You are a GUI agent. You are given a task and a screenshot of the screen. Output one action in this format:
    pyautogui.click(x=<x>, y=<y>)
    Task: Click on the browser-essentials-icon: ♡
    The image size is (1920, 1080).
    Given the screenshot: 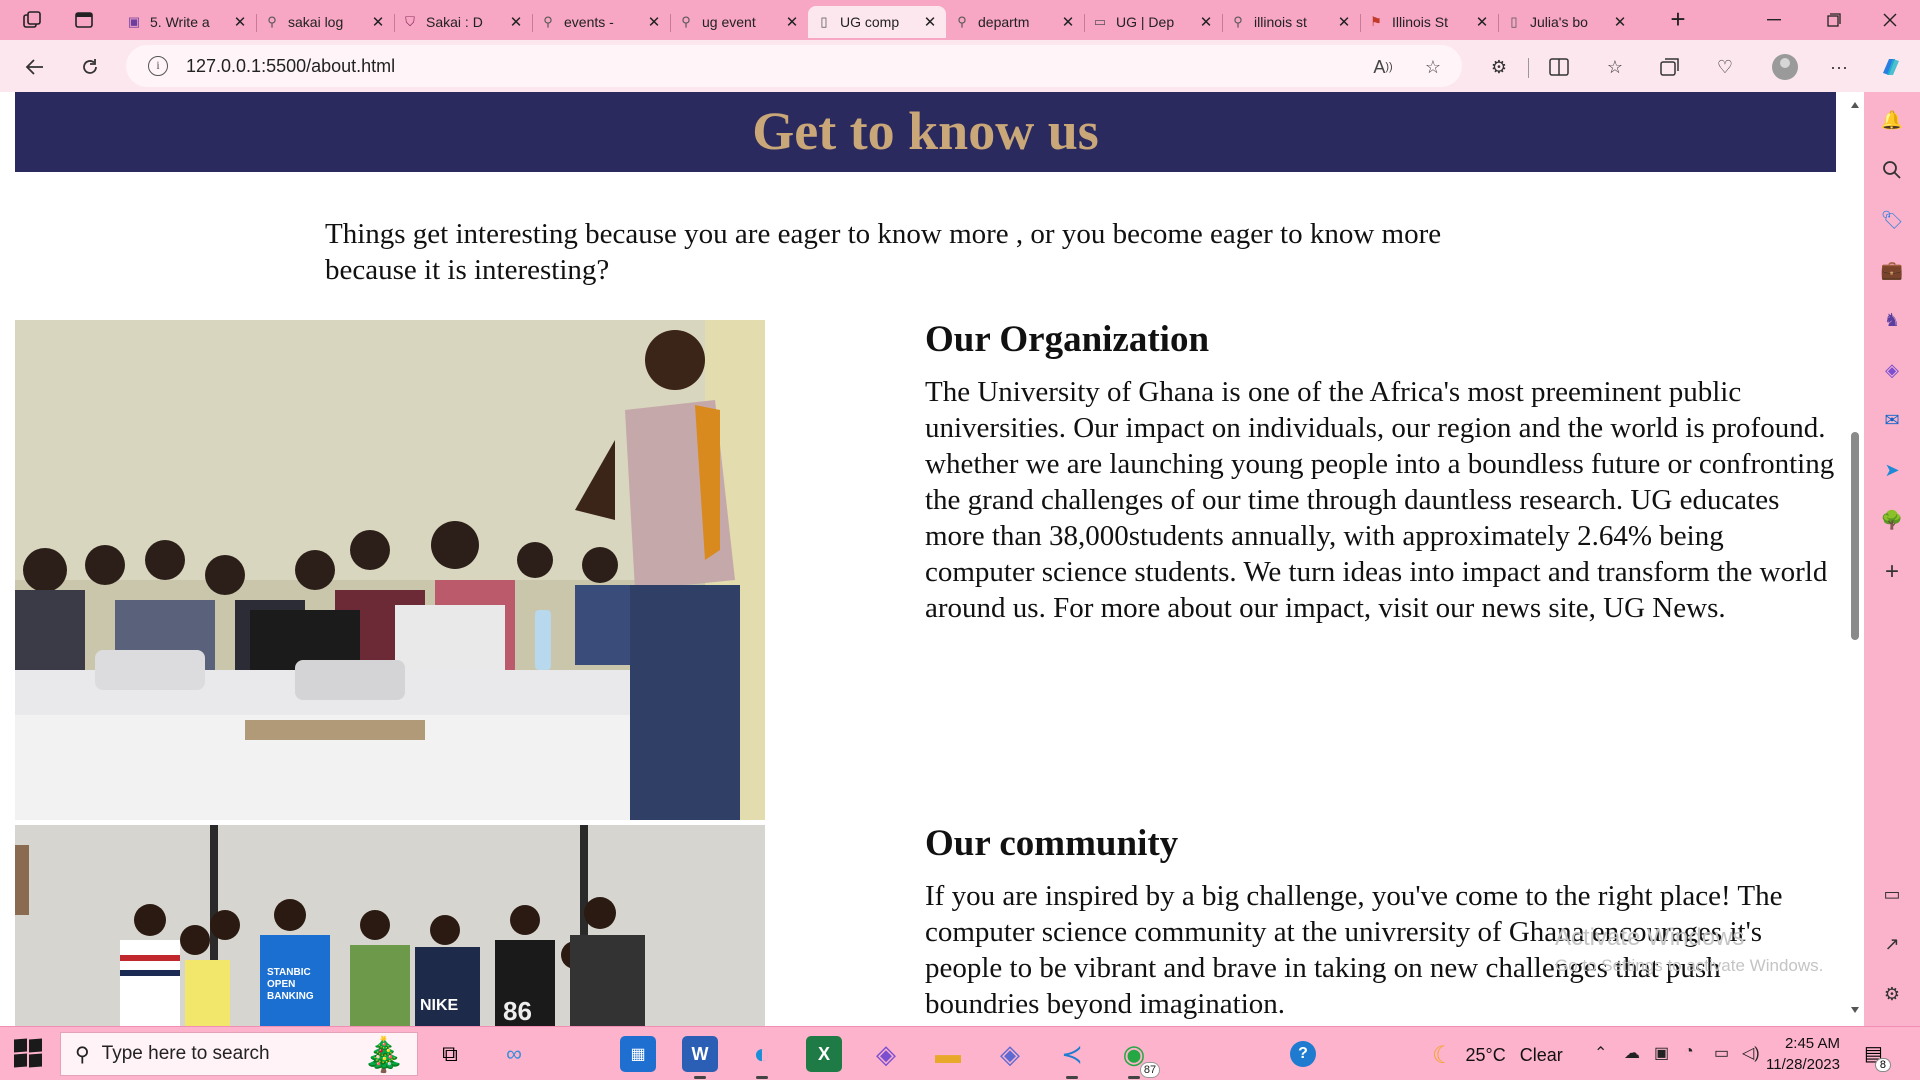 What is the action you would take?
    pyautogui.click(x=1725, y=67)
    